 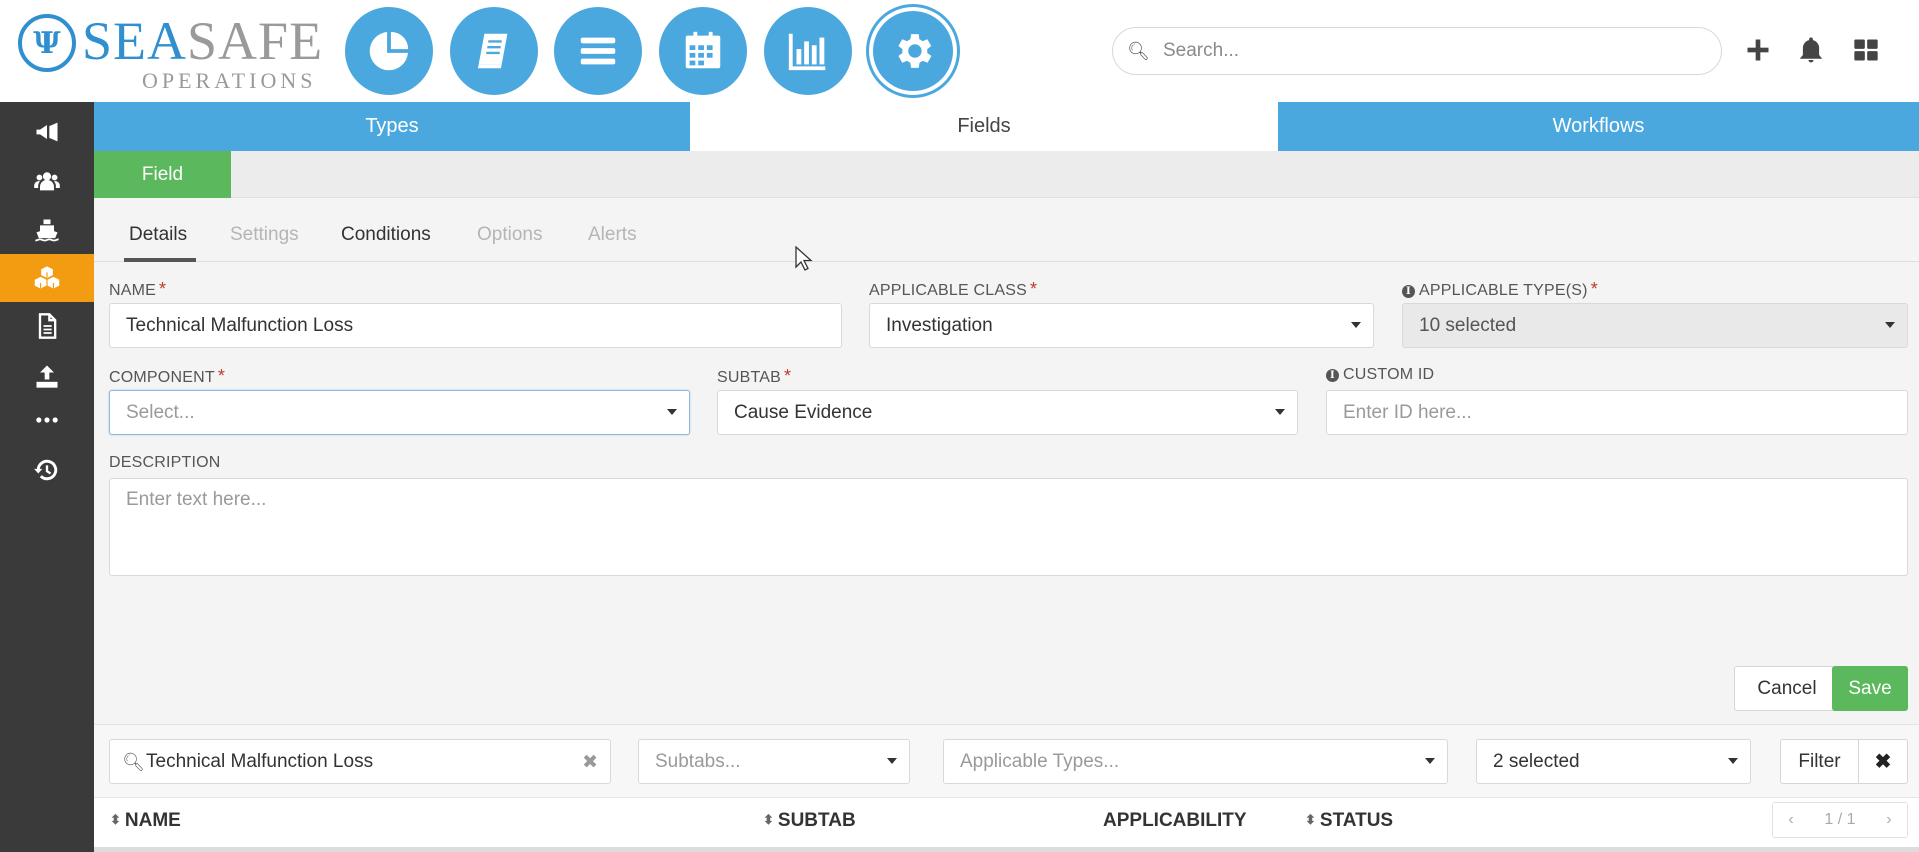 What do you see at coordinates (165, 462) in the screenshot?
I see `description-label: DESCRIPTION` at bounding box center [165, 462].